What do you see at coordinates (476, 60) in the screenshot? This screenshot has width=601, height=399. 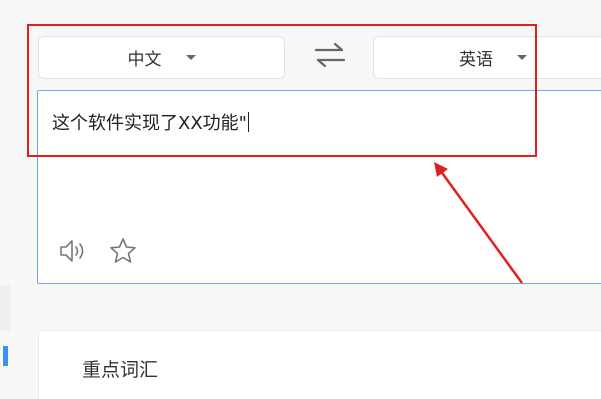 I see `target-language-label: 英语` at bounding box center [476, 60].